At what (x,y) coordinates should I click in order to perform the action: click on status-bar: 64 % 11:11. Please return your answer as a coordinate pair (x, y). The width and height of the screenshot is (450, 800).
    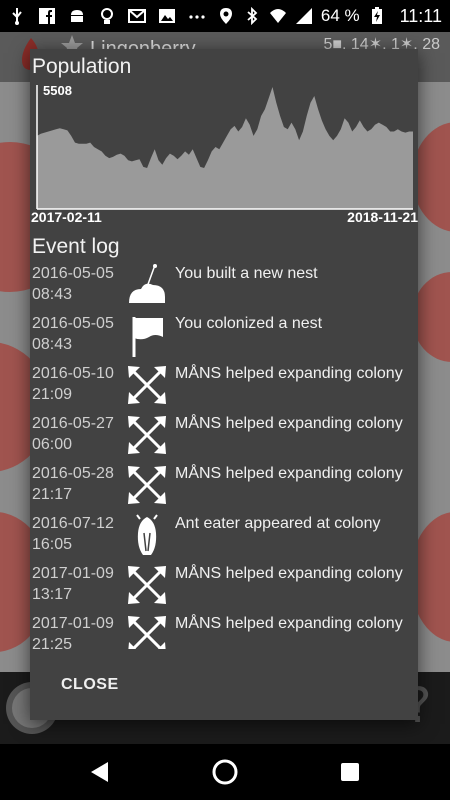
    Looking at the image, I should click on (225, 16).